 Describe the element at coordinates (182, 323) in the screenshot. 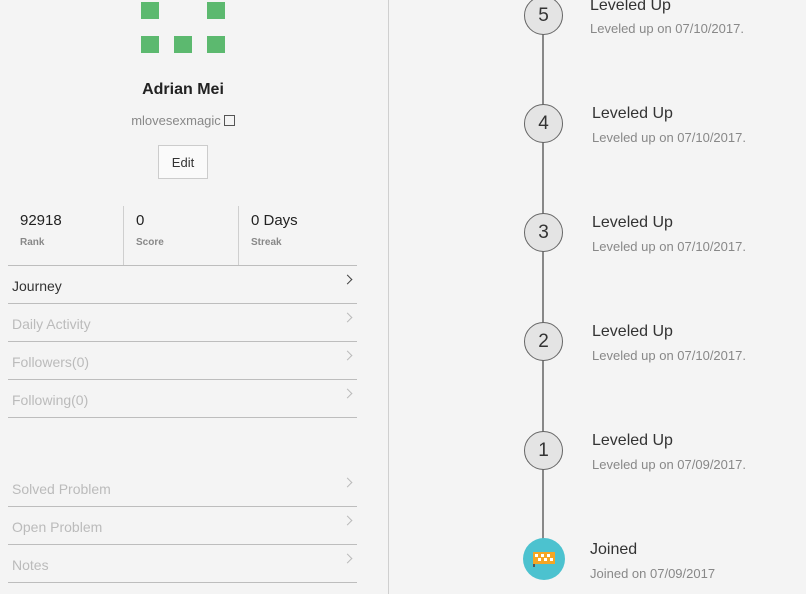

I see `menu-item-daily-activity: Daily Activity` at that location.